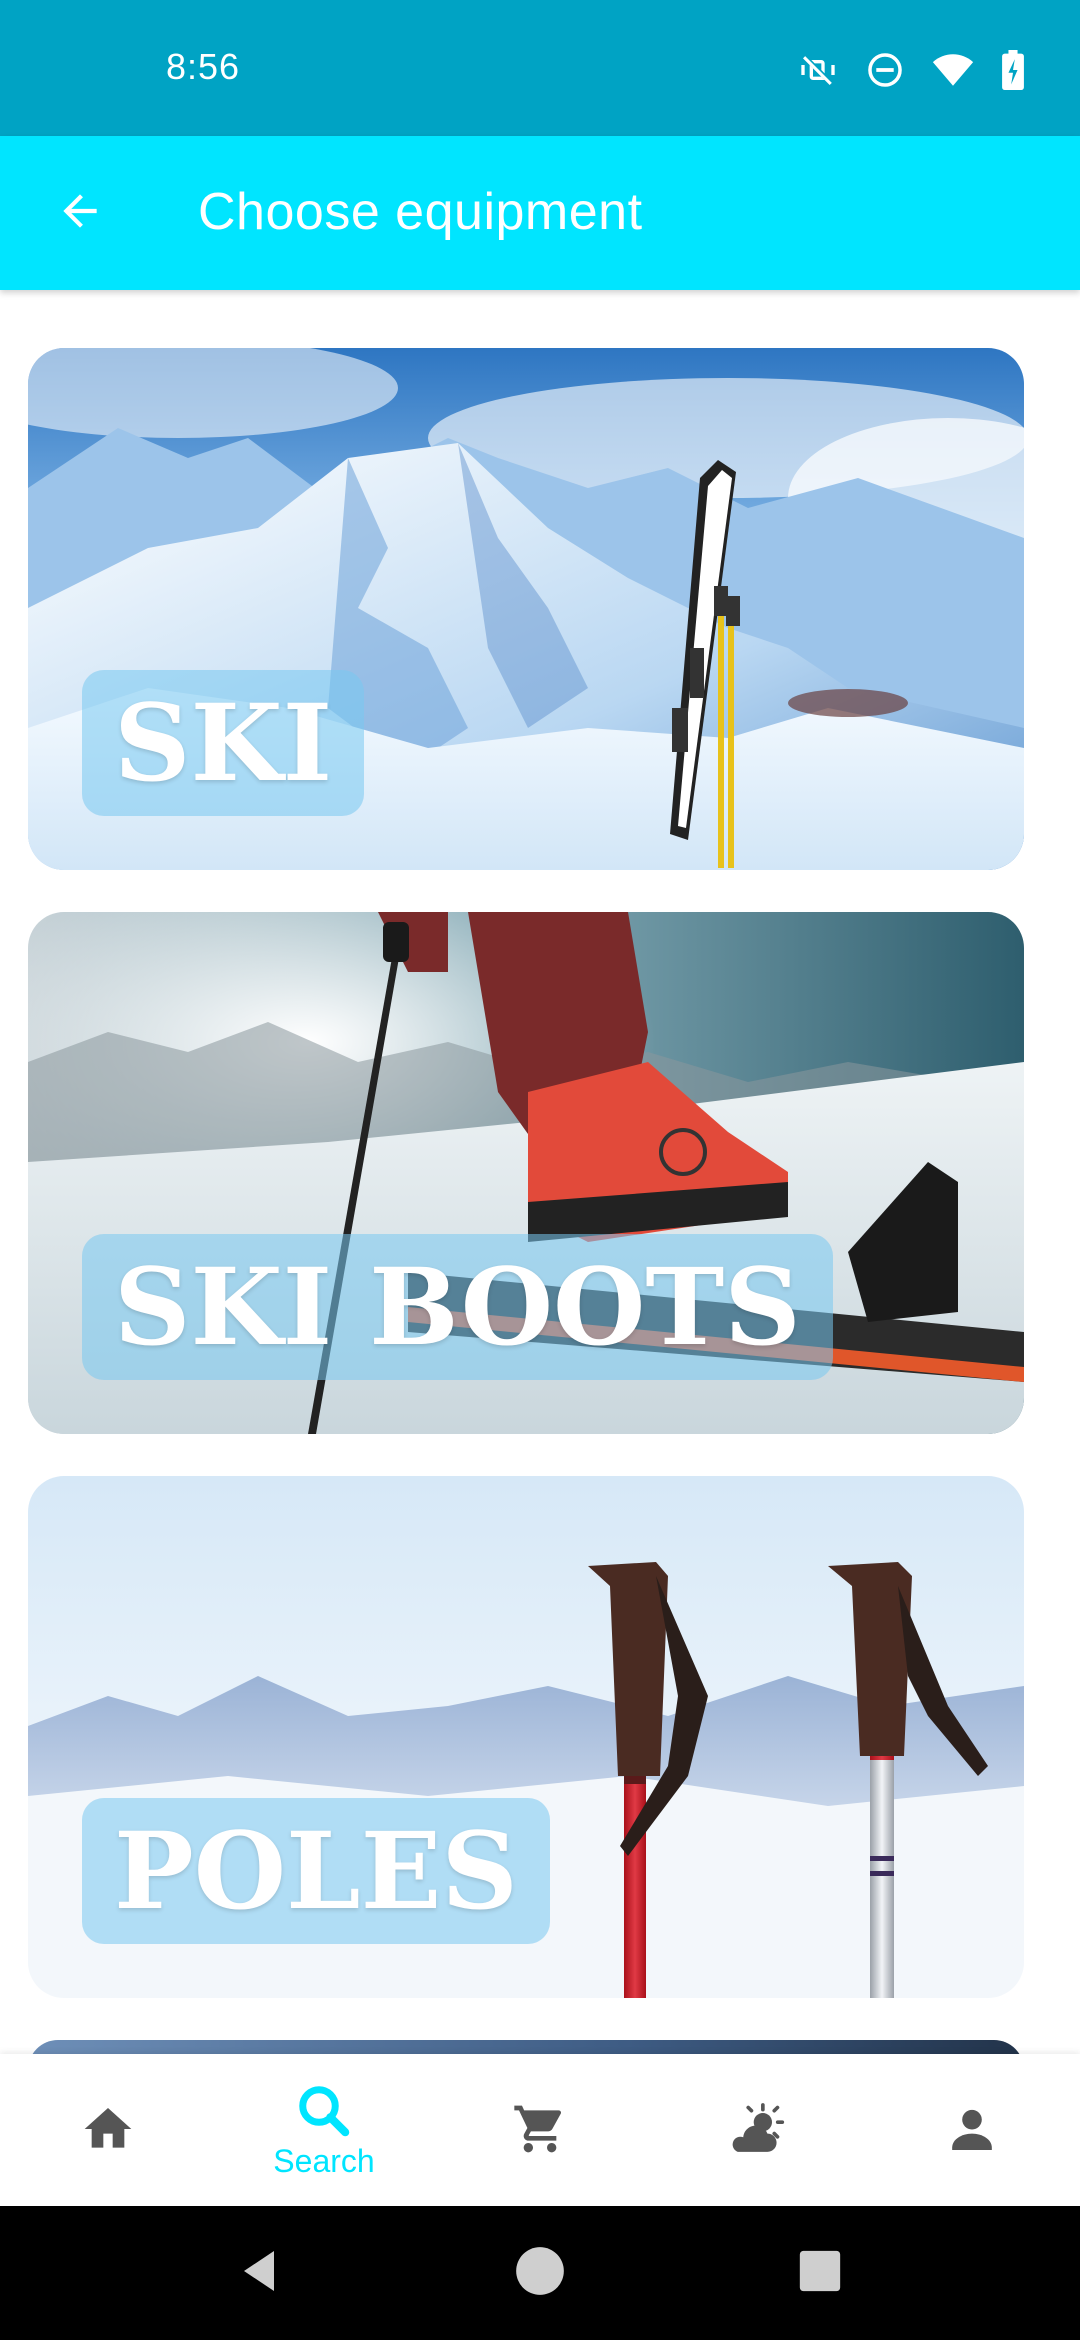  I want to click on system-home-button, so click(540, 2273).